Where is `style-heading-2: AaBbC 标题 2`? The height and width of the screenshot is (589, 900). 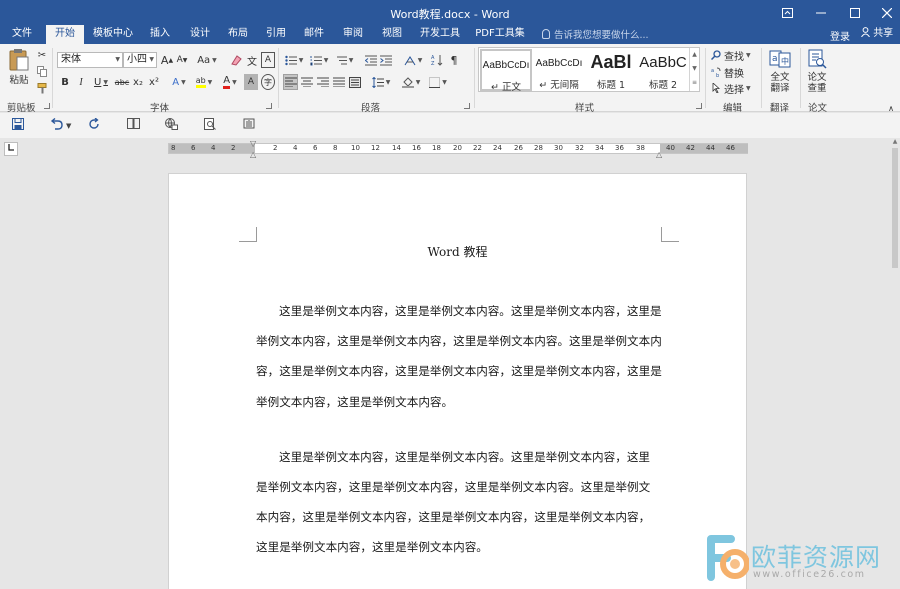
style-heading-2: AaBbC 标题 2 is located at coordinates (663, 70).